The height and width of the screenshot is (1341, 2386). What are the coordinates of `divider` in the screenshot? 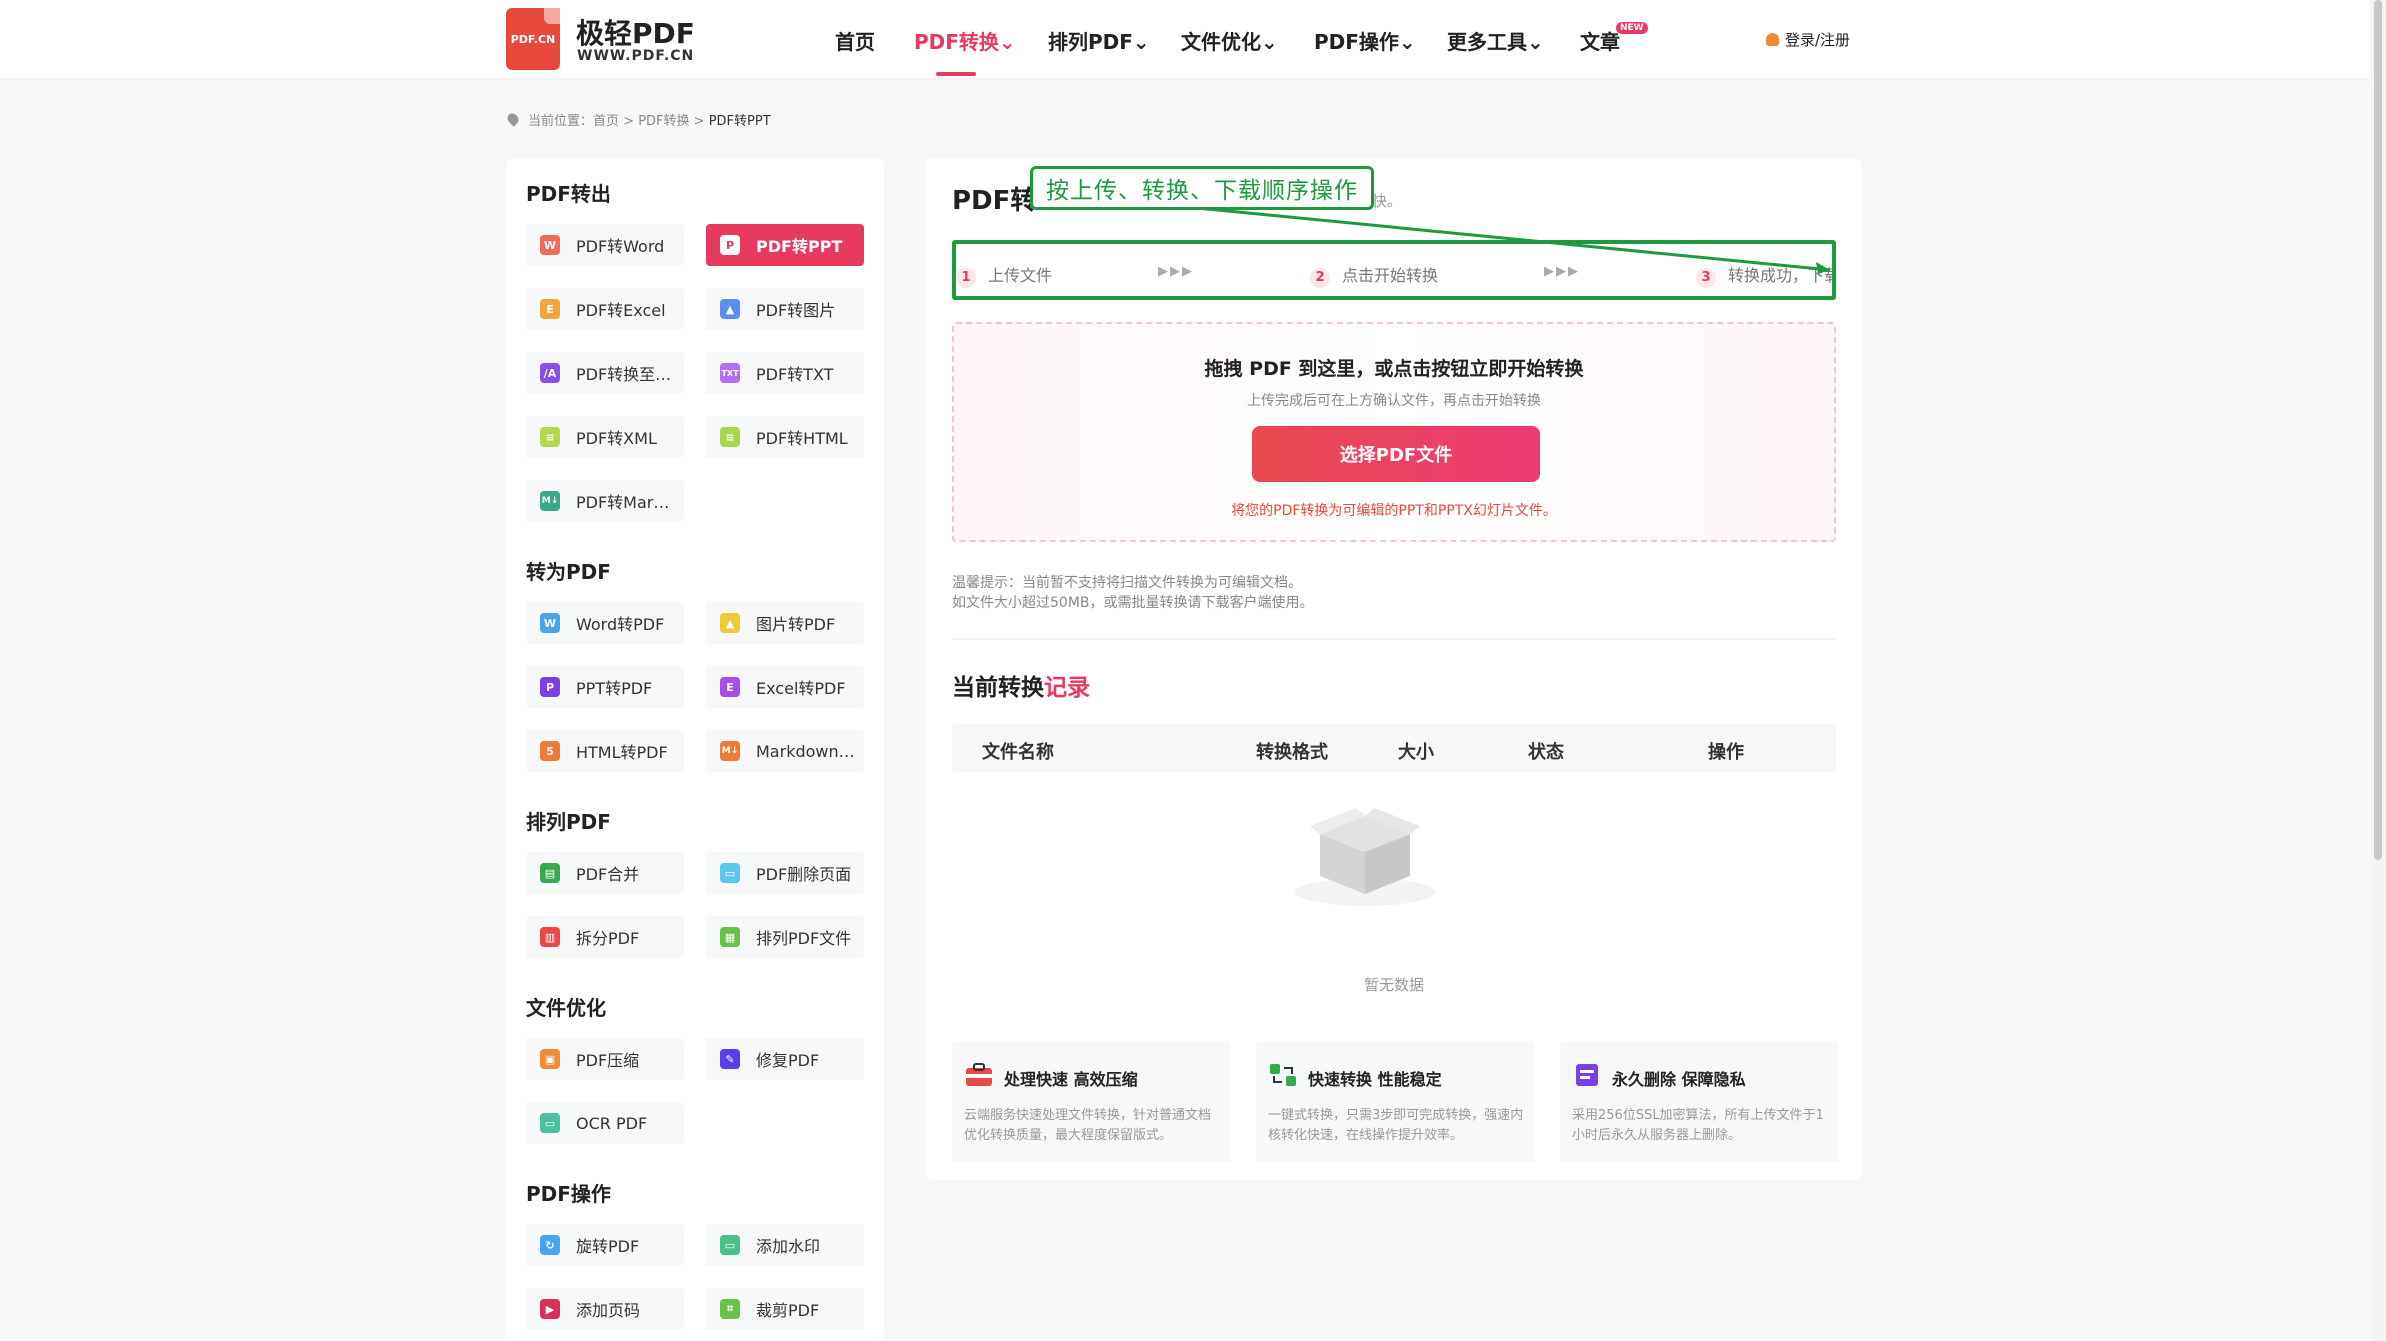 It's located at (1394, 639).